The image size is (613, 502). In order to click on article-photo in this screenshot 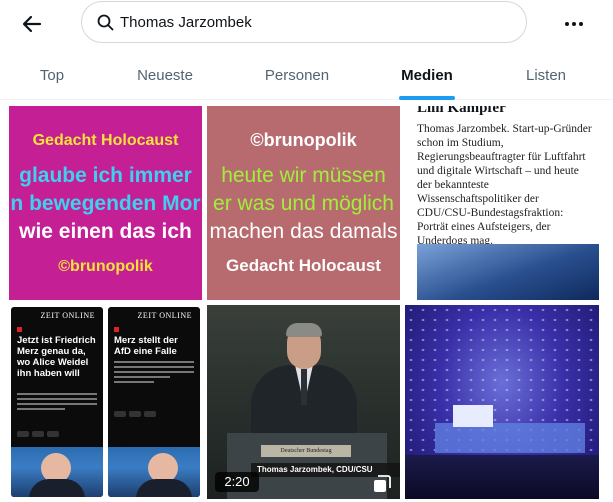, I will do `click(508, 272)`.